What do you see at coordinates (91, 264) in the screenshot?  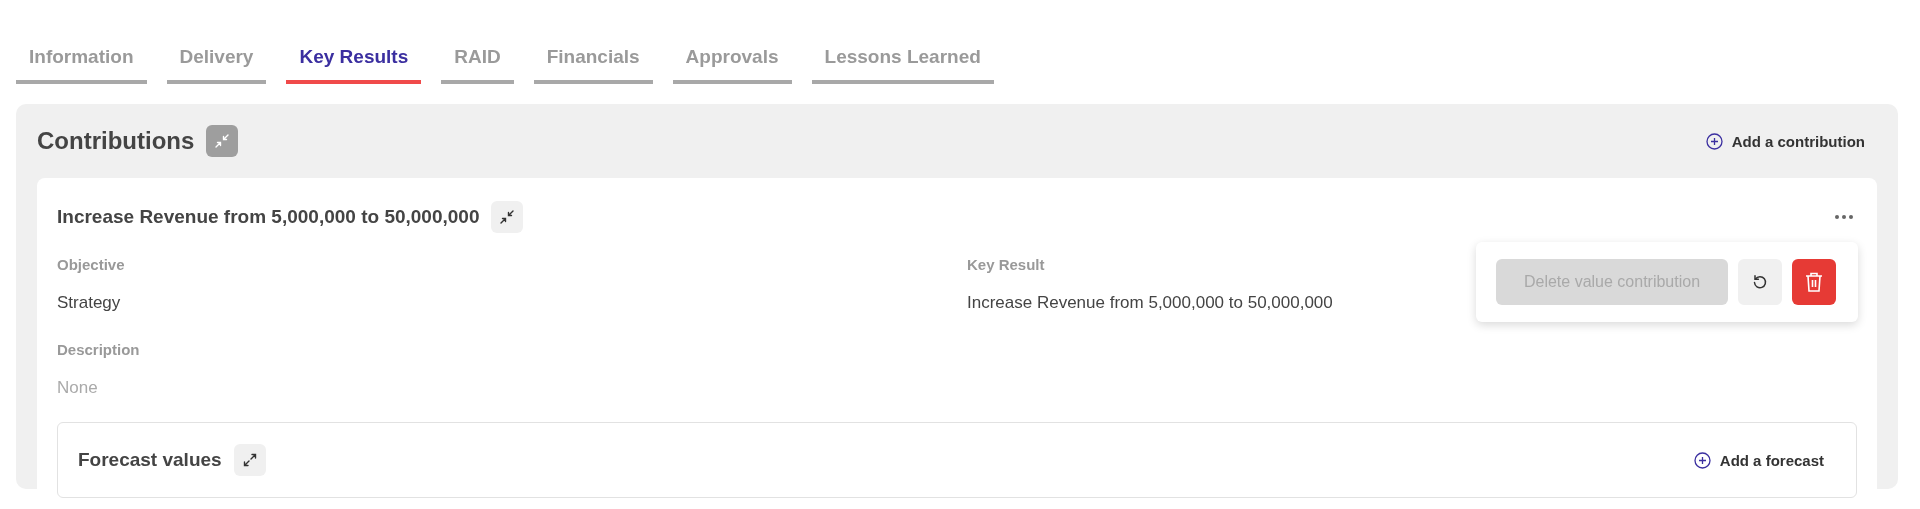 I see `field-label: Objective` at bounding box center [91, 264].